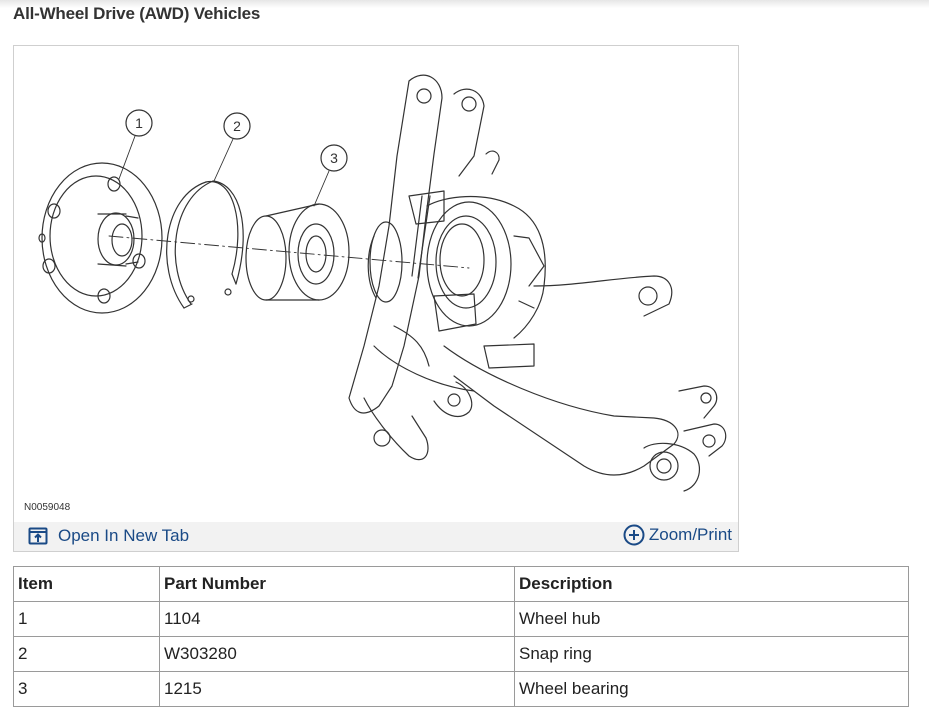 The height and width of the screenshot is (716, 929). Describe the element at coordinates (86, 654) in the screenshot. I see `cell-item: 2` at that location.